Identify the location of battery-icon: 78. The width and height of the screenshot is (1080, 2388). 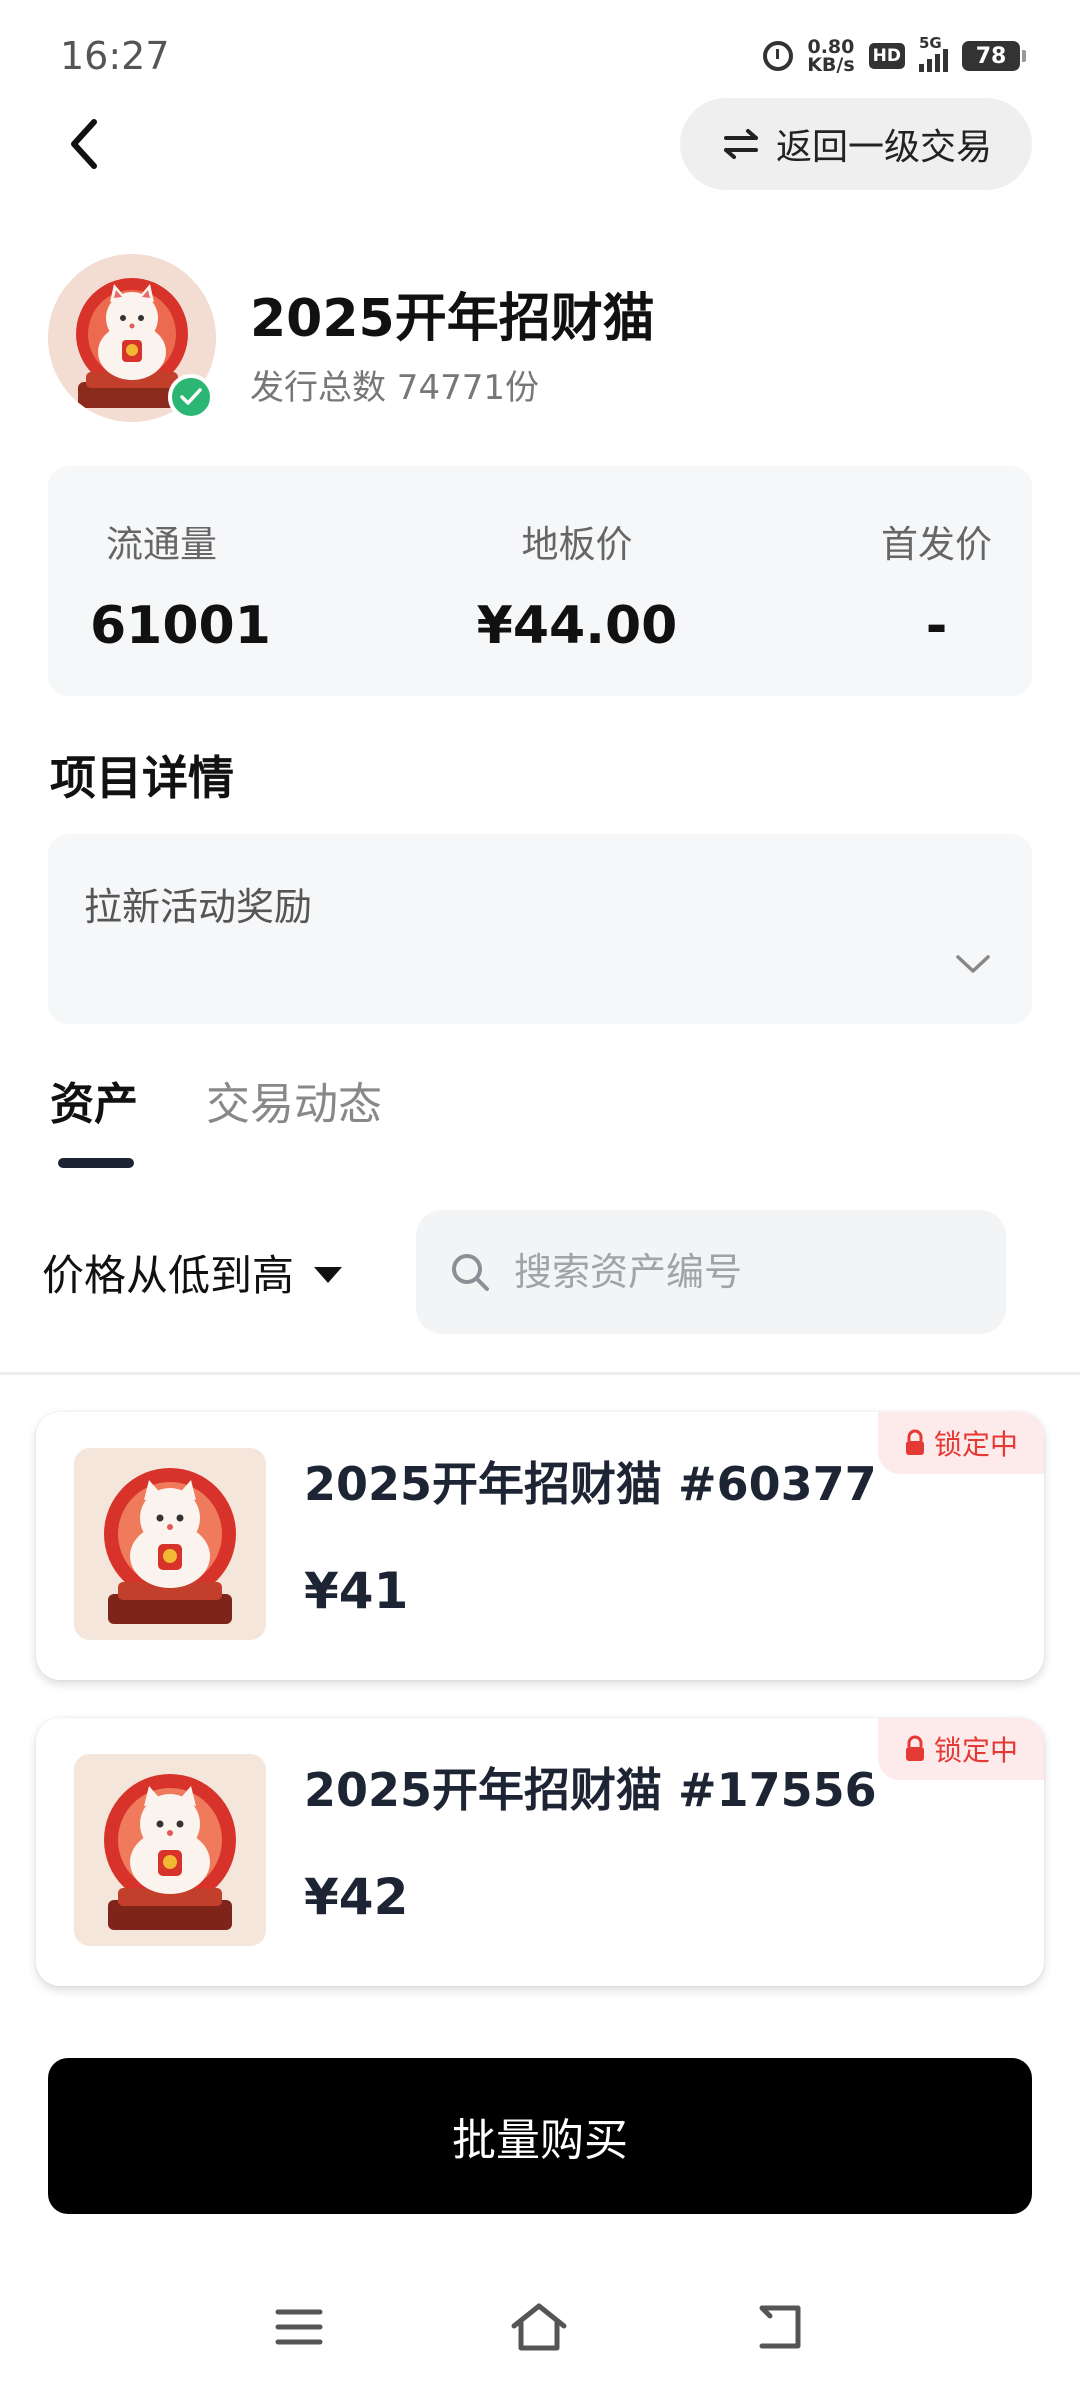
(994, 56).